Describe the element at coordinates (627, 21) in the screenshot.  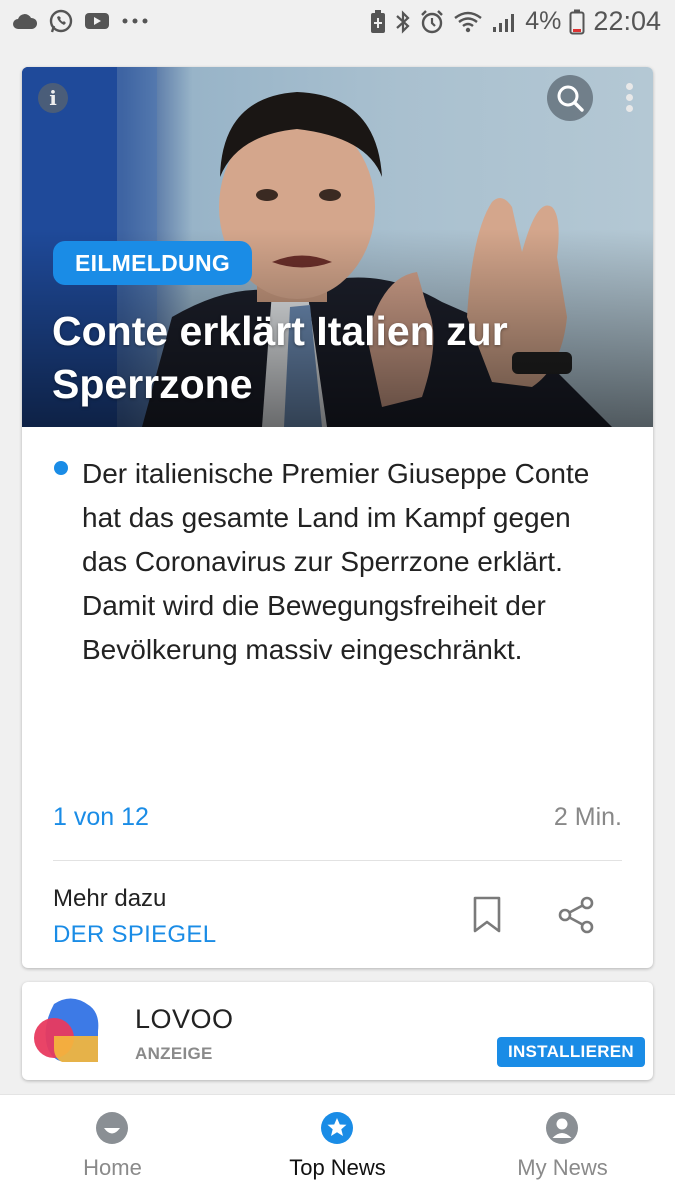
I see `clock: 22:04` at that location.